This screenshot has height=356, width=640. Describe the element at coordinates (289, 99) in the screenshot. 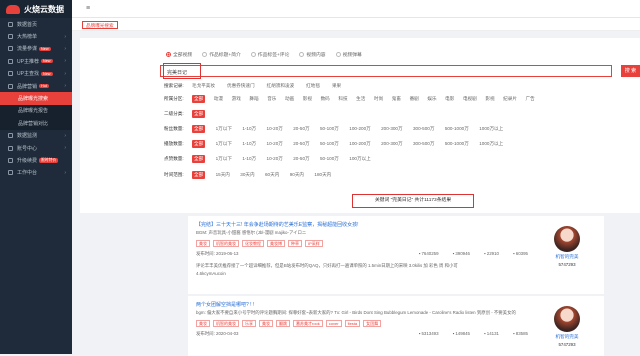

I see `filter-option: 动画` at that location.